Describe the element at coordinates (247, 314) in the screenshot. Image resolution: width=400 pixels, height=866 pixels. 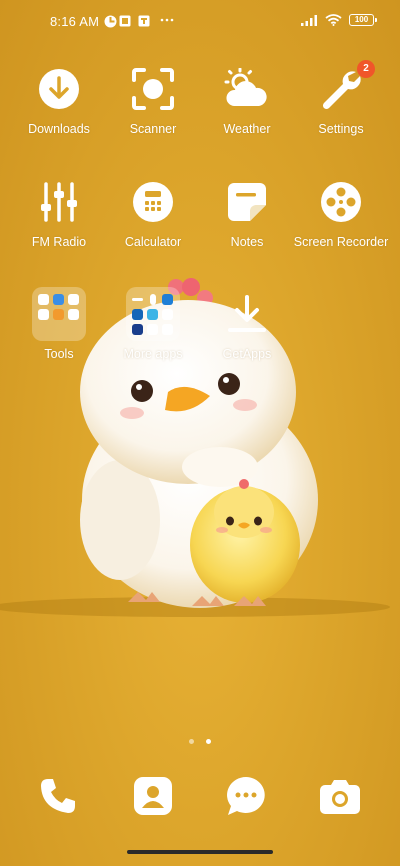
I see `getapps-icon` at that location.